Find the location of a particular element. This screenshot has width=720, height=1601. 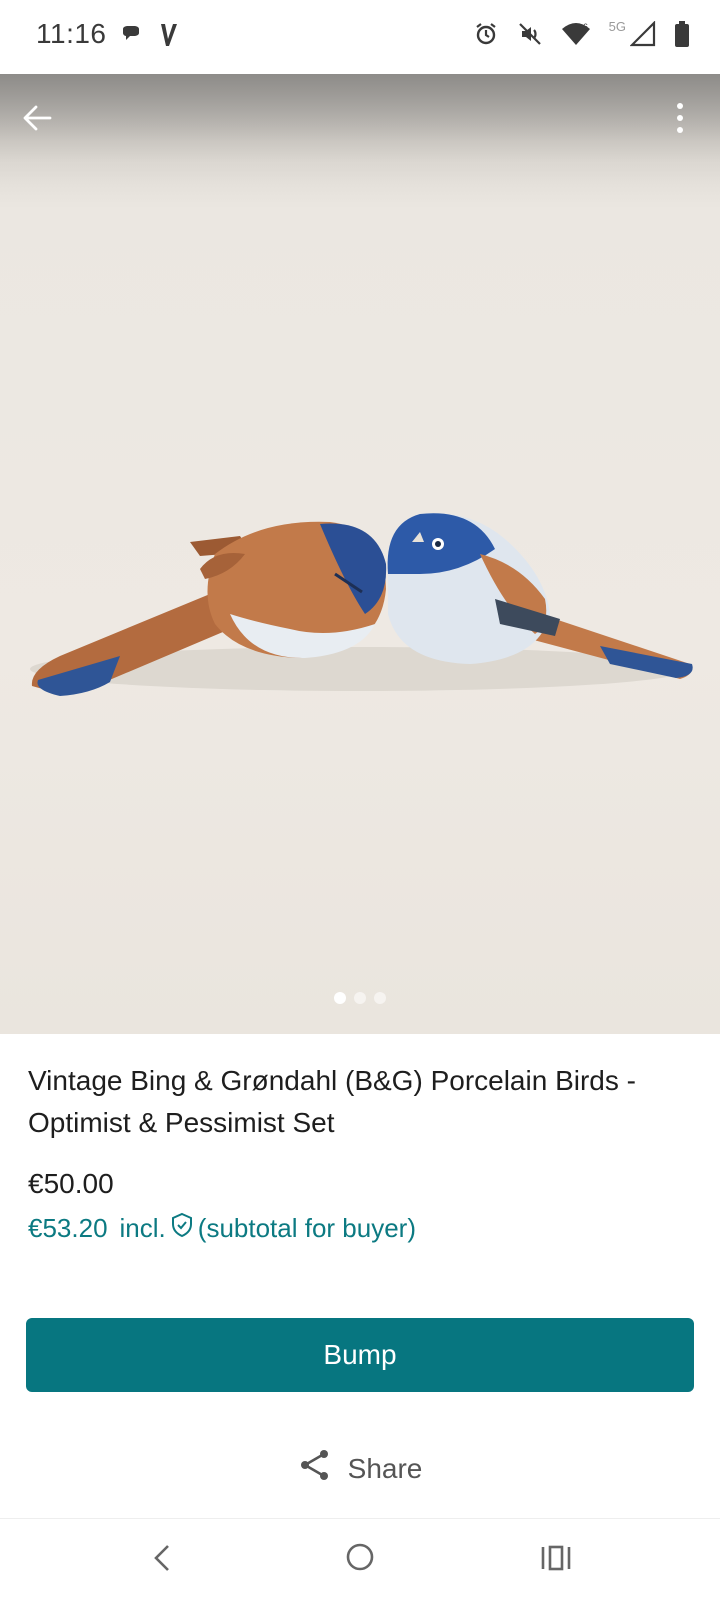

listing-price: €50.00 is located at coordinates (71, 1183).